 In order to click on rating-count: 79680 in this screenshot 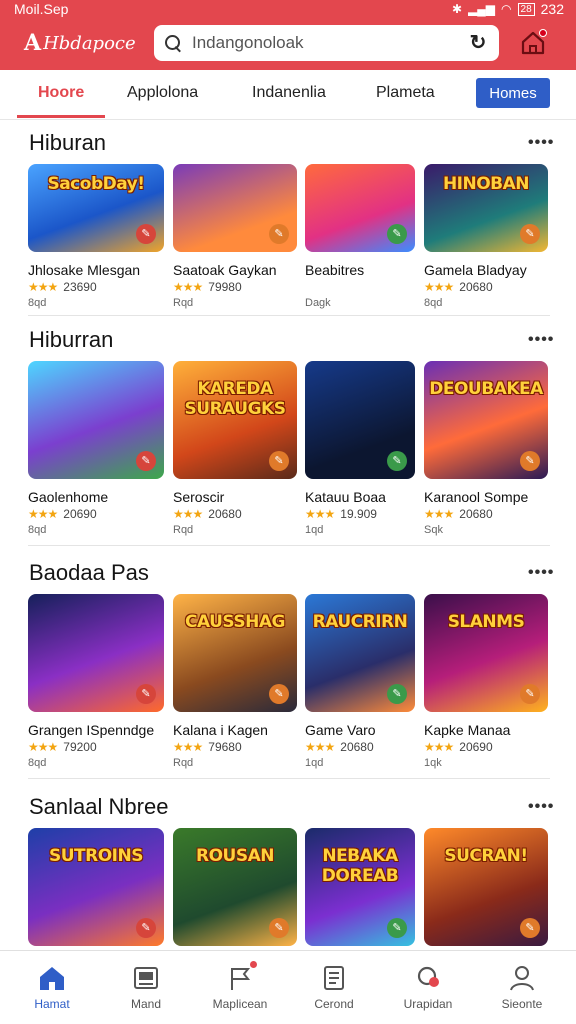, I will do `click(225, 747)`.